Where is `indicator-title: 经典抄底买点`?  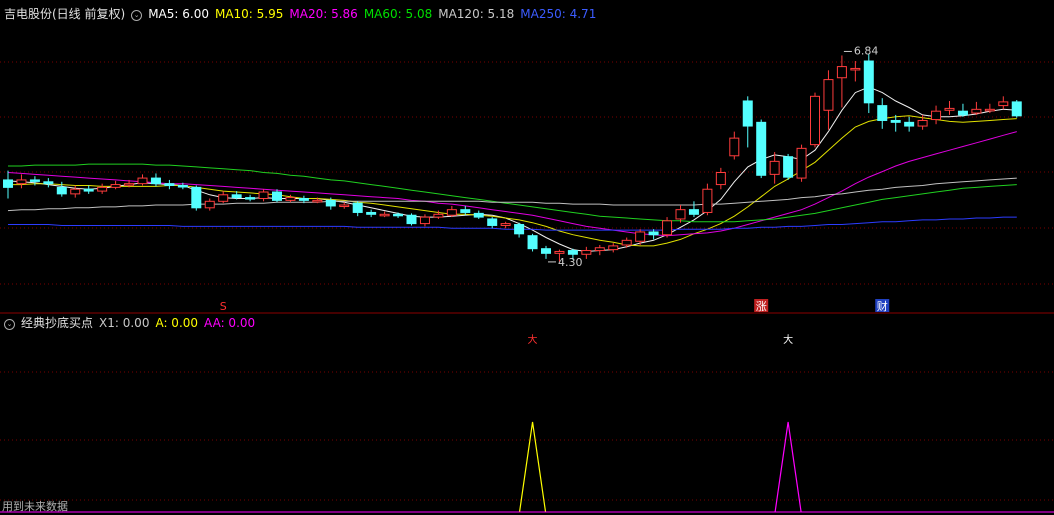
indicator-title: 经典抄底买点 is located at coordinates (57, 323).